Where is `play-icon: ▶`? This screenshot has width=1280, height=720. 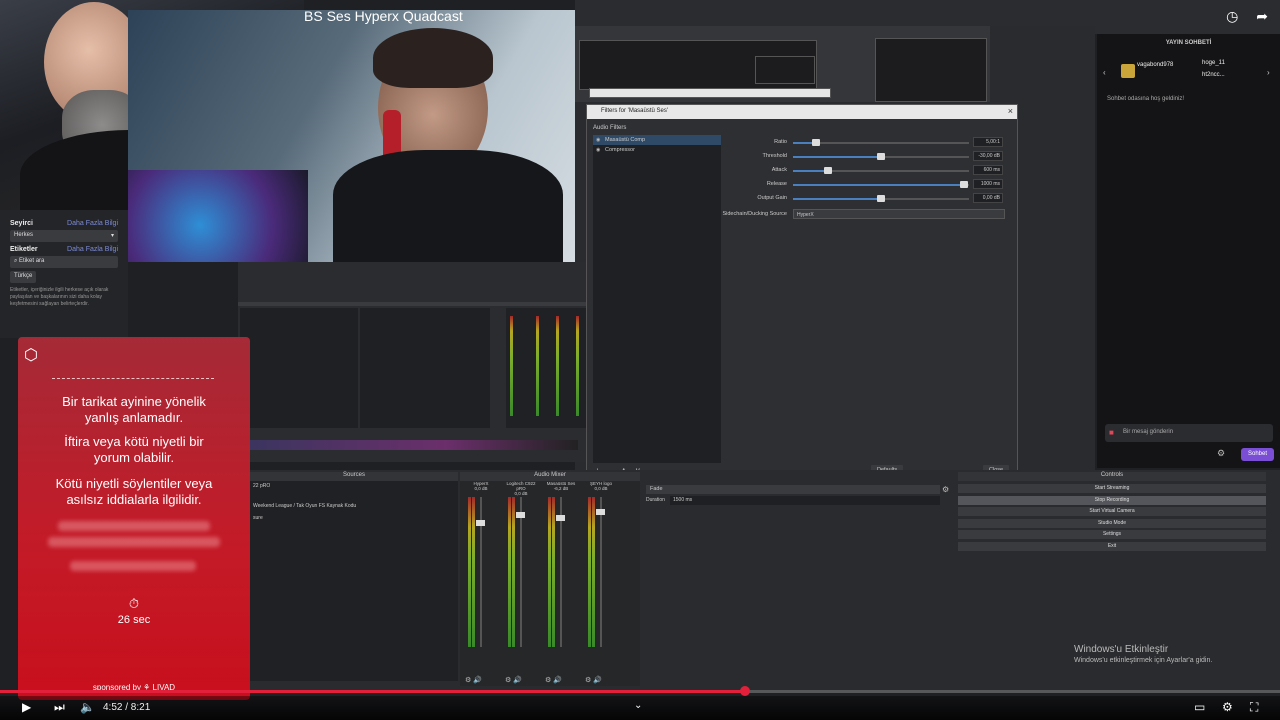 play-icon: ▶ is located at coordinates (26, 707).